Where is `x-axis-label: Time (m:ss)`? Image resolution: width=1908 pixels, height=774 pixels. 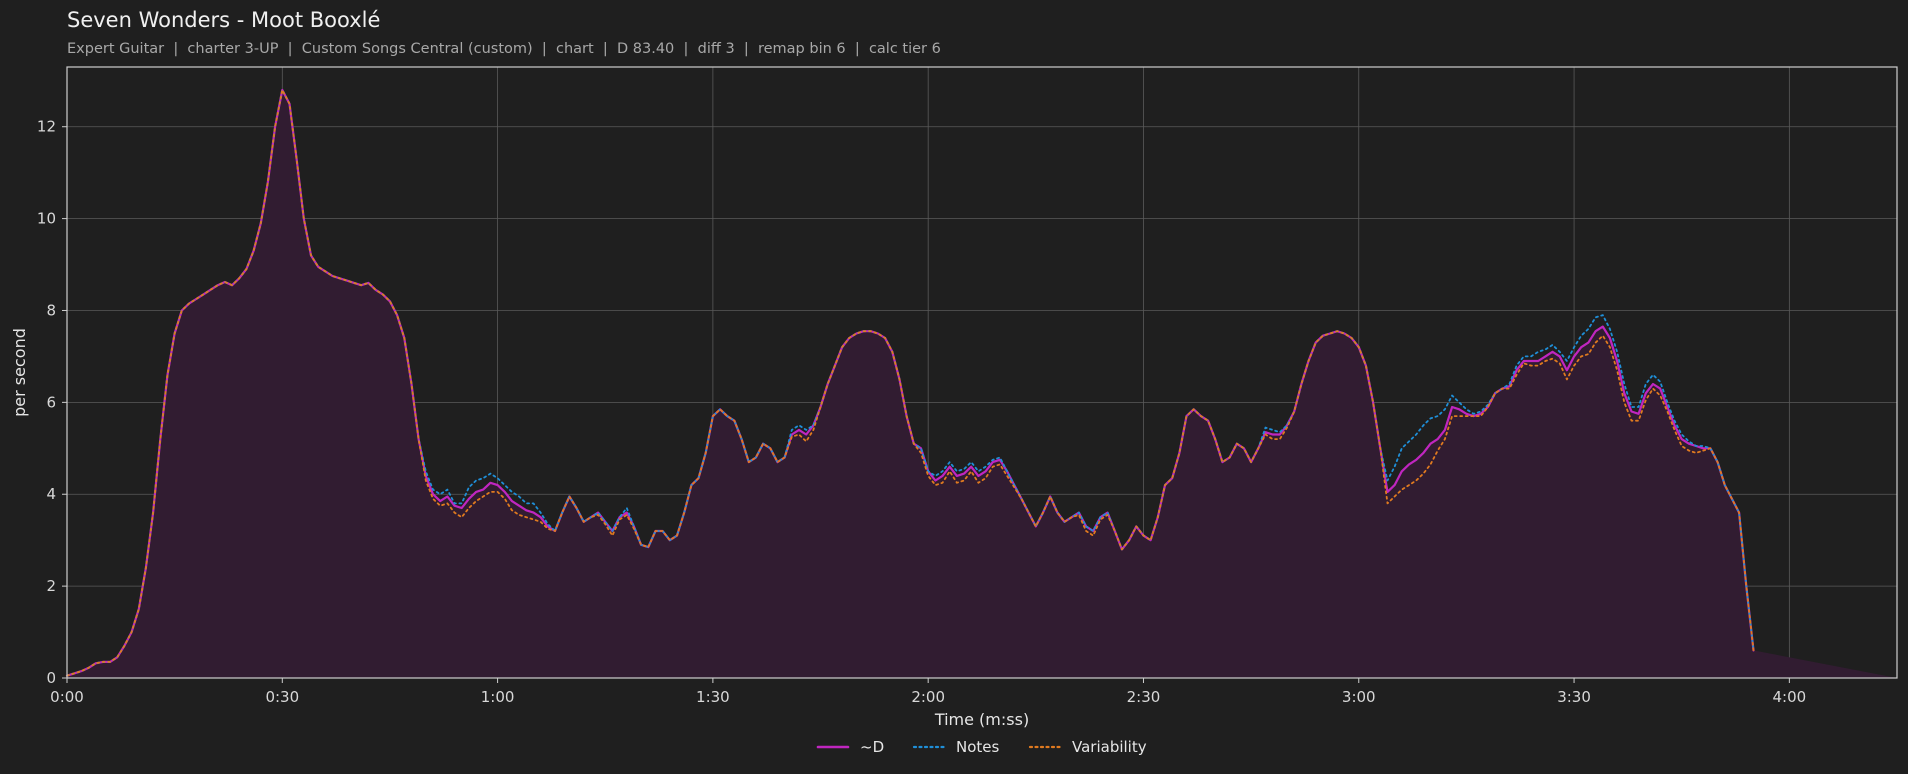
x-axis-label: Time (m:ss) is located at coordinates (981, 719).